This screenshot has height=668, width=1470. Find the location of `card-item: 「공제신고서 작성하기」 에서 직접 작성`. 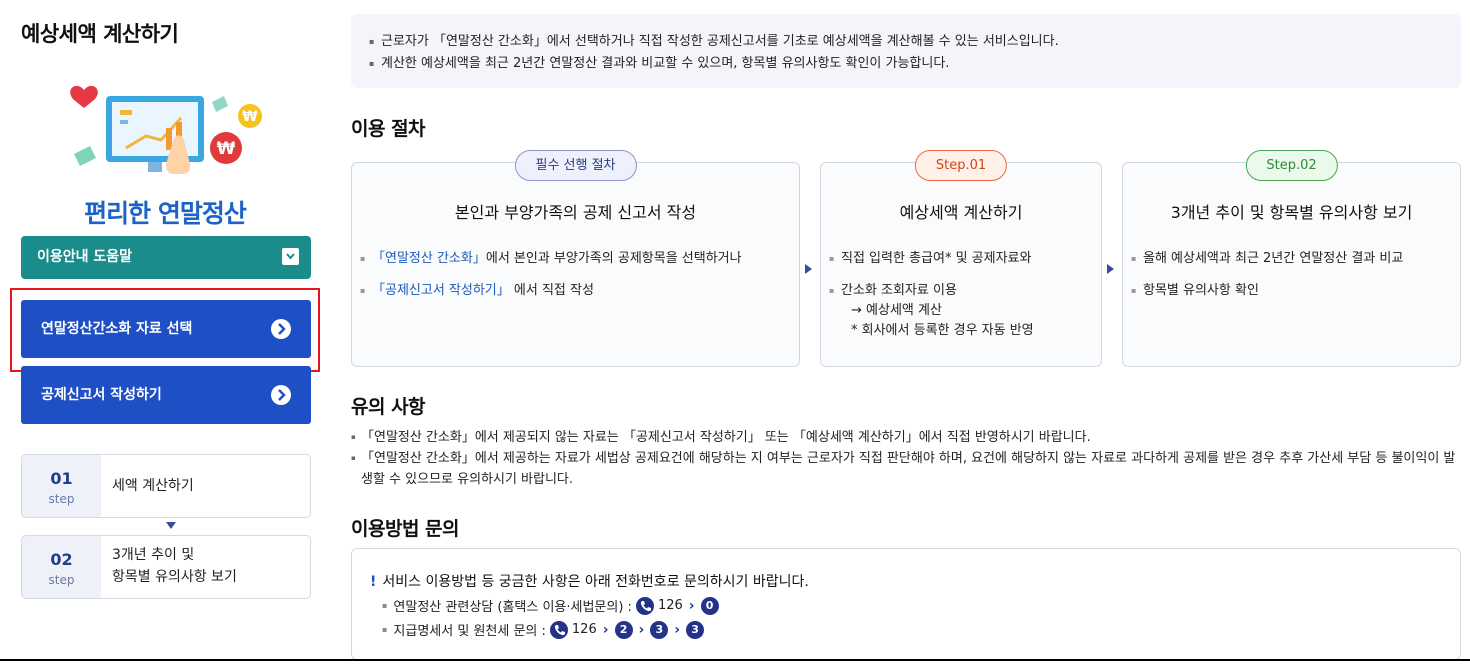

card-item: 「공제신고서 작성하기」 에서 직접 작성 is located at coordinates (551, 291).